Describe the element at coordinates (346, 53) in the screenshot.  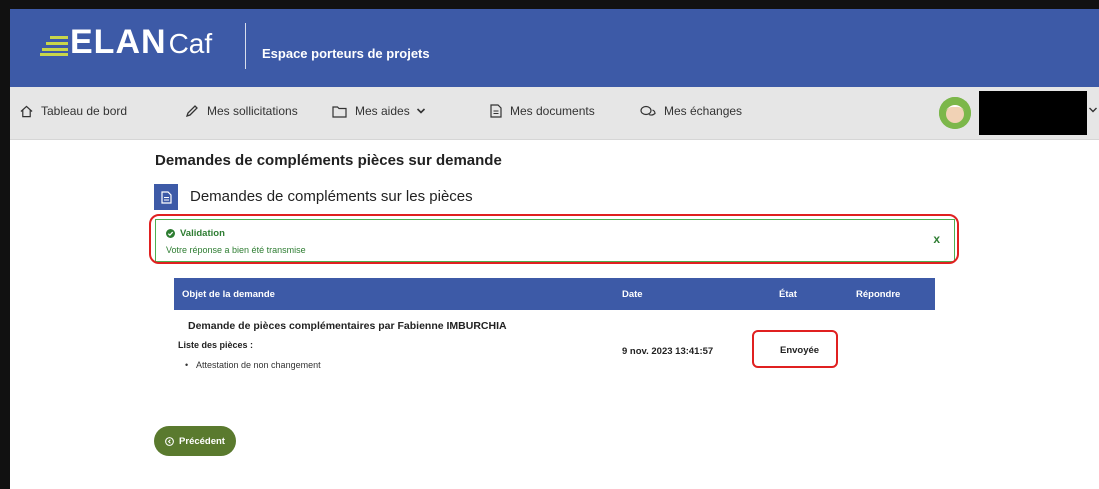
I see `header-subtitle: Espace porteurs de projets` at that location.